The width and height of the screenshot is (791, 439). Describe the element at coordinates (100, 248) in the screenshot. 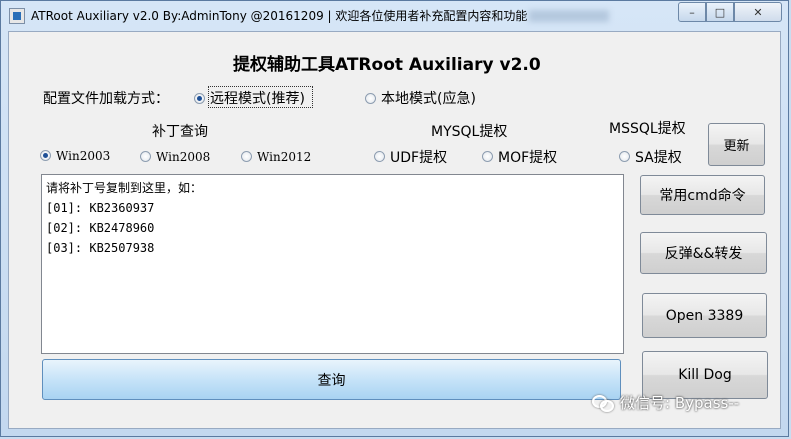

I see `textarea-line: [03]: KB2507938` at that location.